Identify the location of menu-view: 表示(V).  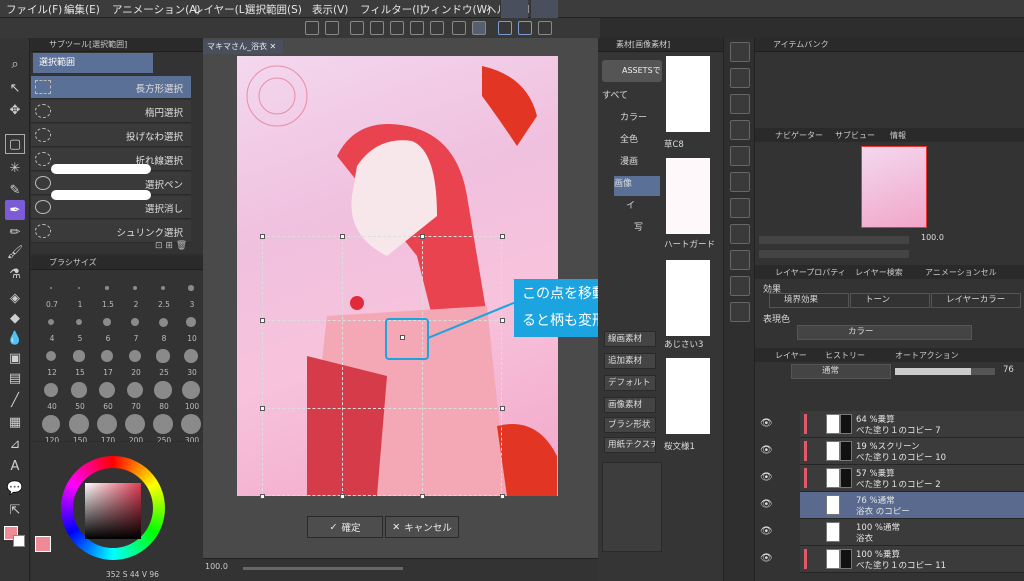
(330, 9).